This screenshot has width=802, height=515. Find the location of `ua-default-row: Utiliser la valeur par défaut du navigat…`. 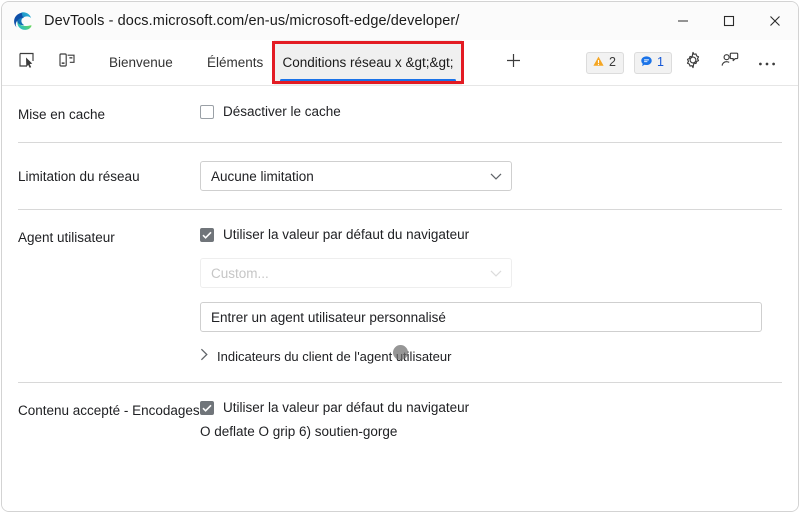

ua-default-row: Utiliser la valeur par défaut du navigat… is located at coordinates (491, 234).